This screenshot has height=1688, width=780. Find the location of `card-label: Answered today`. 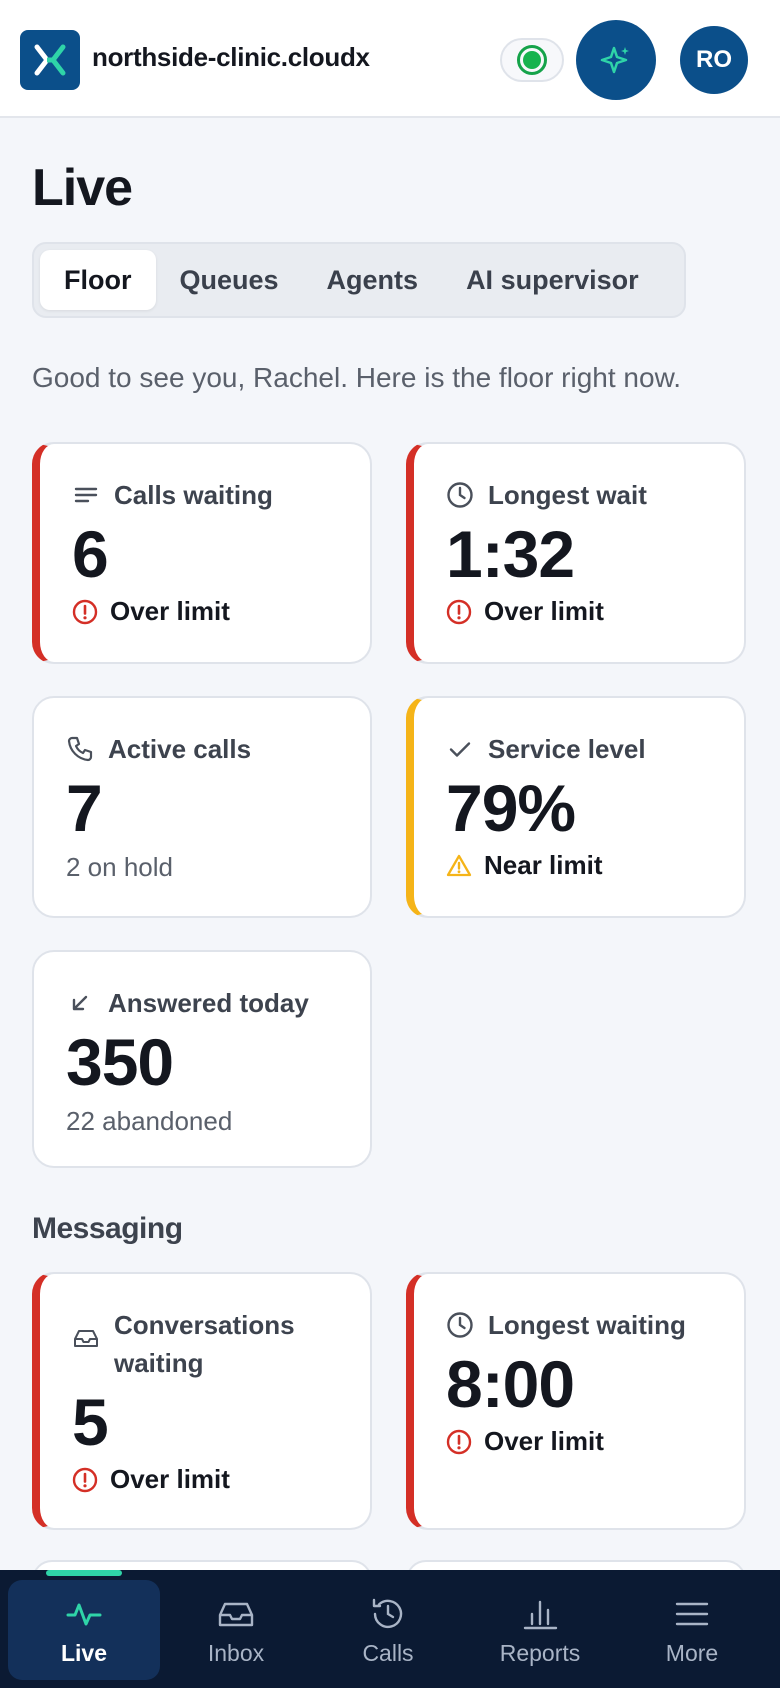

card-label: Answered today is located at coordinates (208, 1003).